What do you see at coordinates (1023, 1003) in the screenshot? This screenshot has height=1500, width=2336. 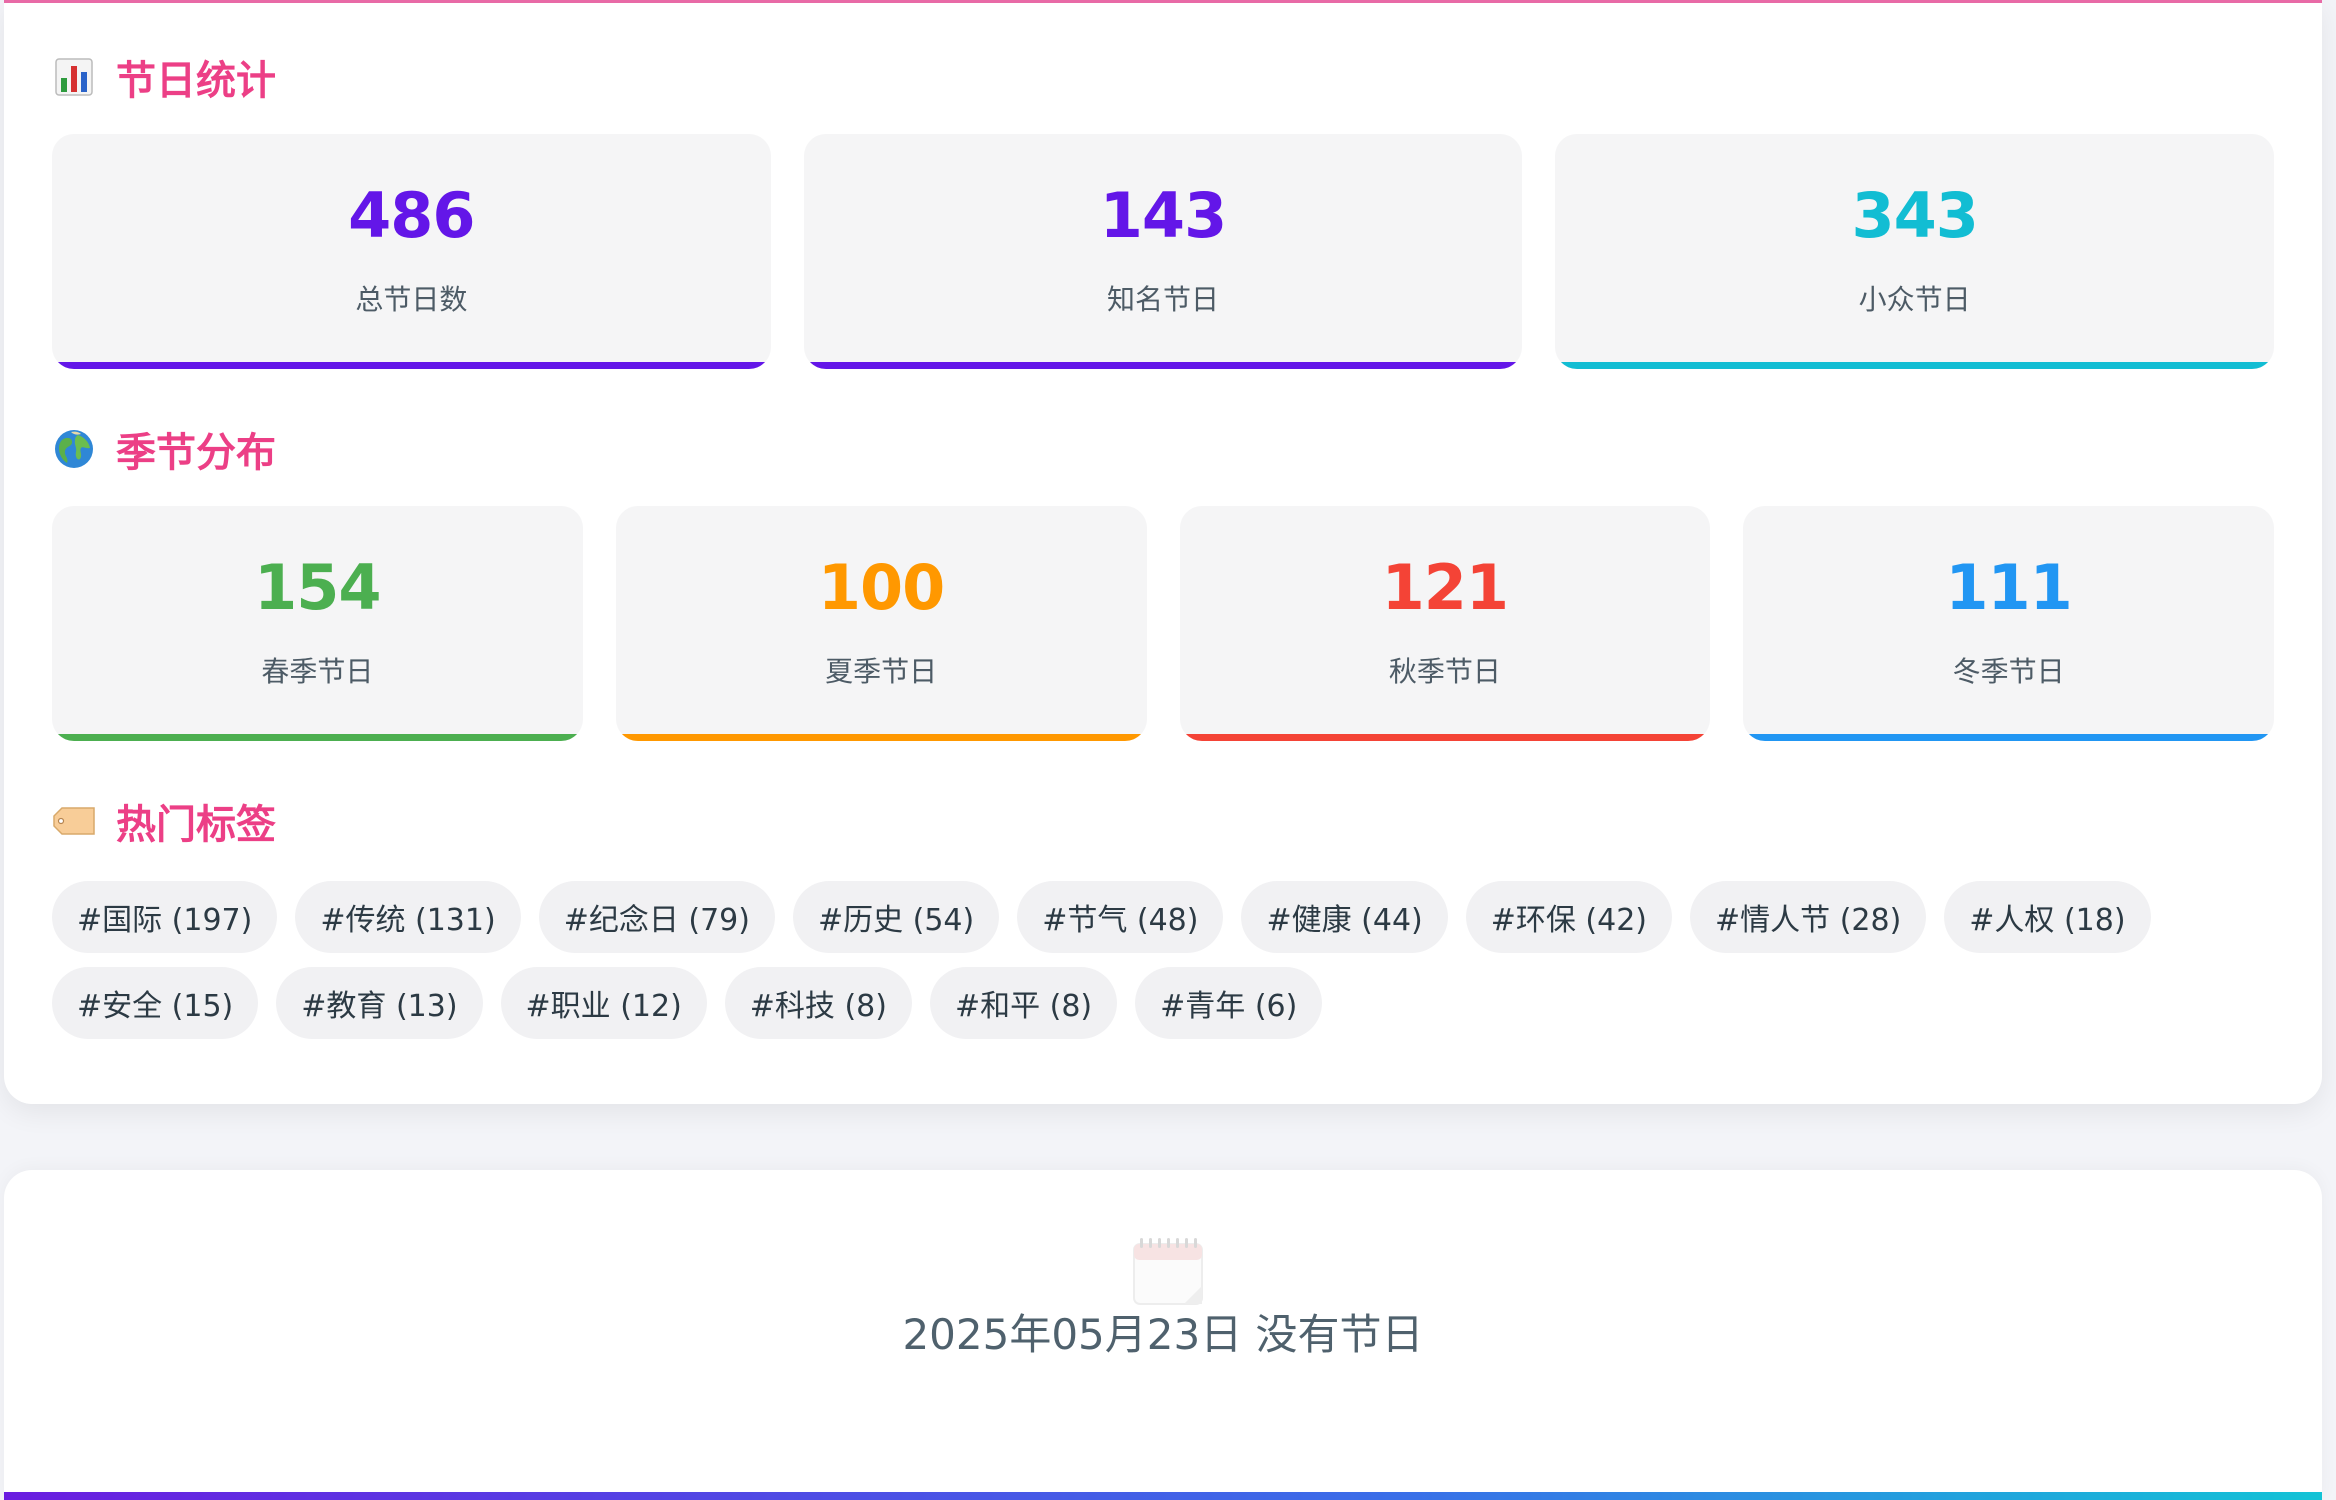 I see `tag-chip: #和平 (8)` at bounding box center [1023, 1003].